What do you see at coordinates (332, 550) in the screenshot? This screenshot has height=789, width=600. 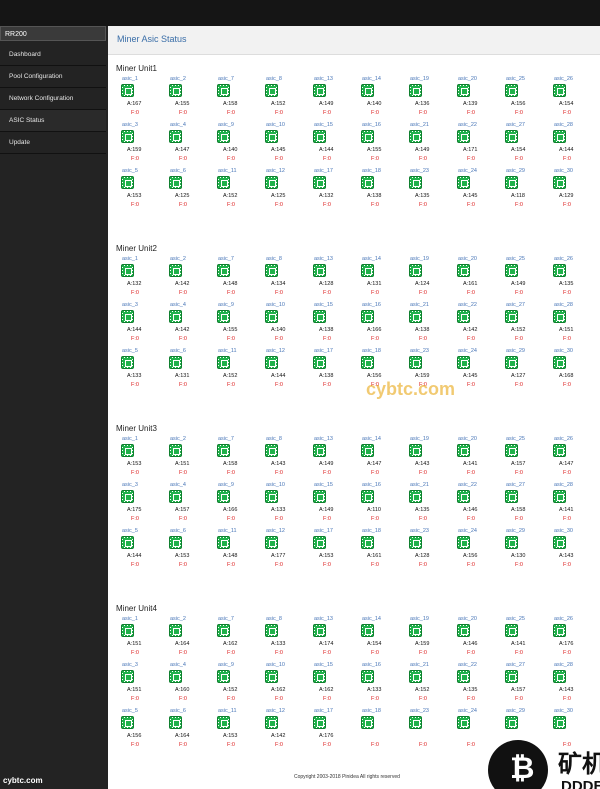 I see `asic-cell: asic_17 A:153 F:0` at bounding box center [332, 550].